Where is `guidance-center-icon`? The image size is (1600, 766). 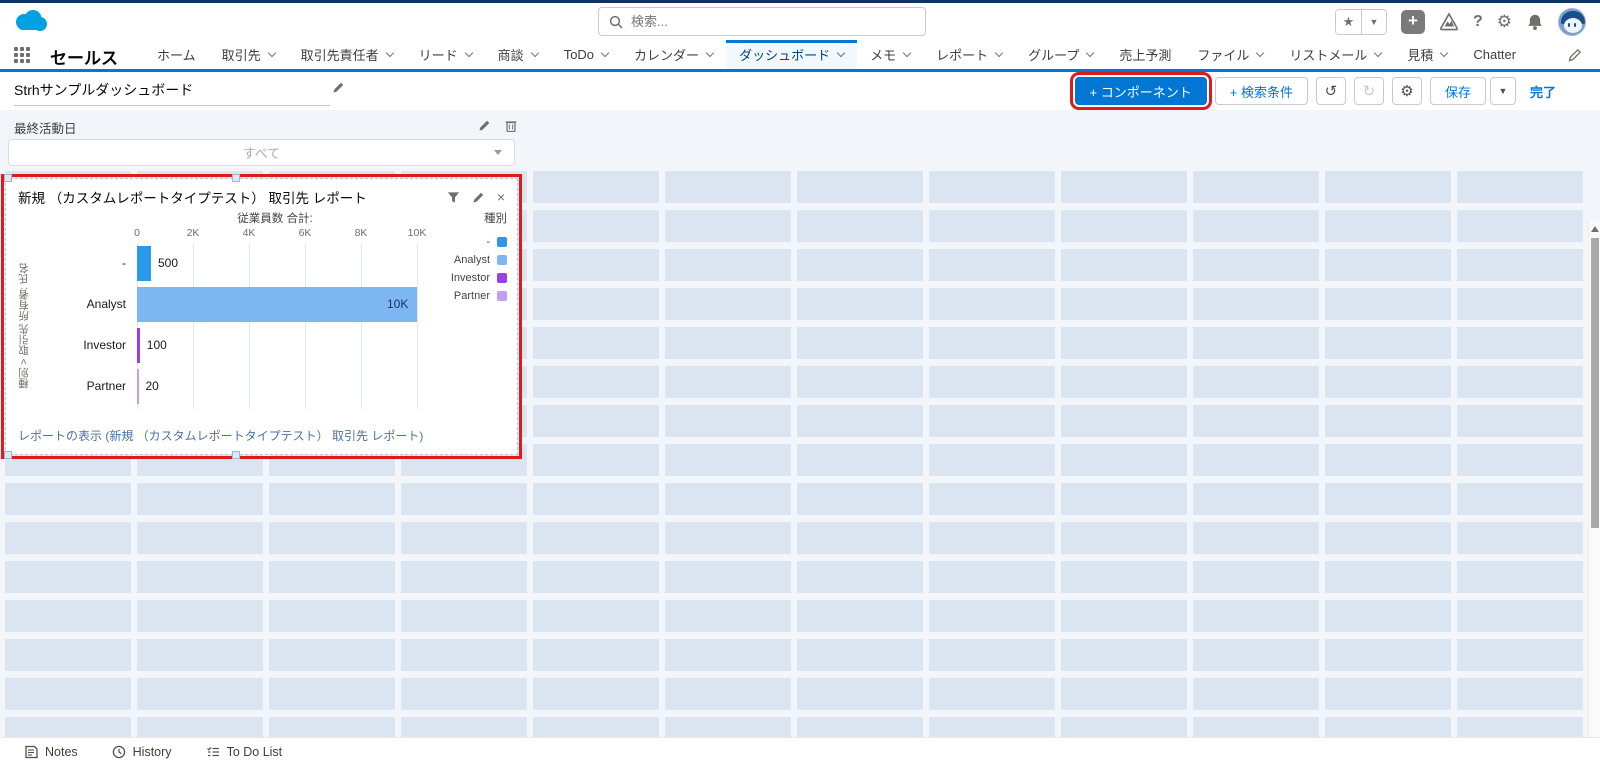 guidance-center-icon is located at coordinates (1449, 22).